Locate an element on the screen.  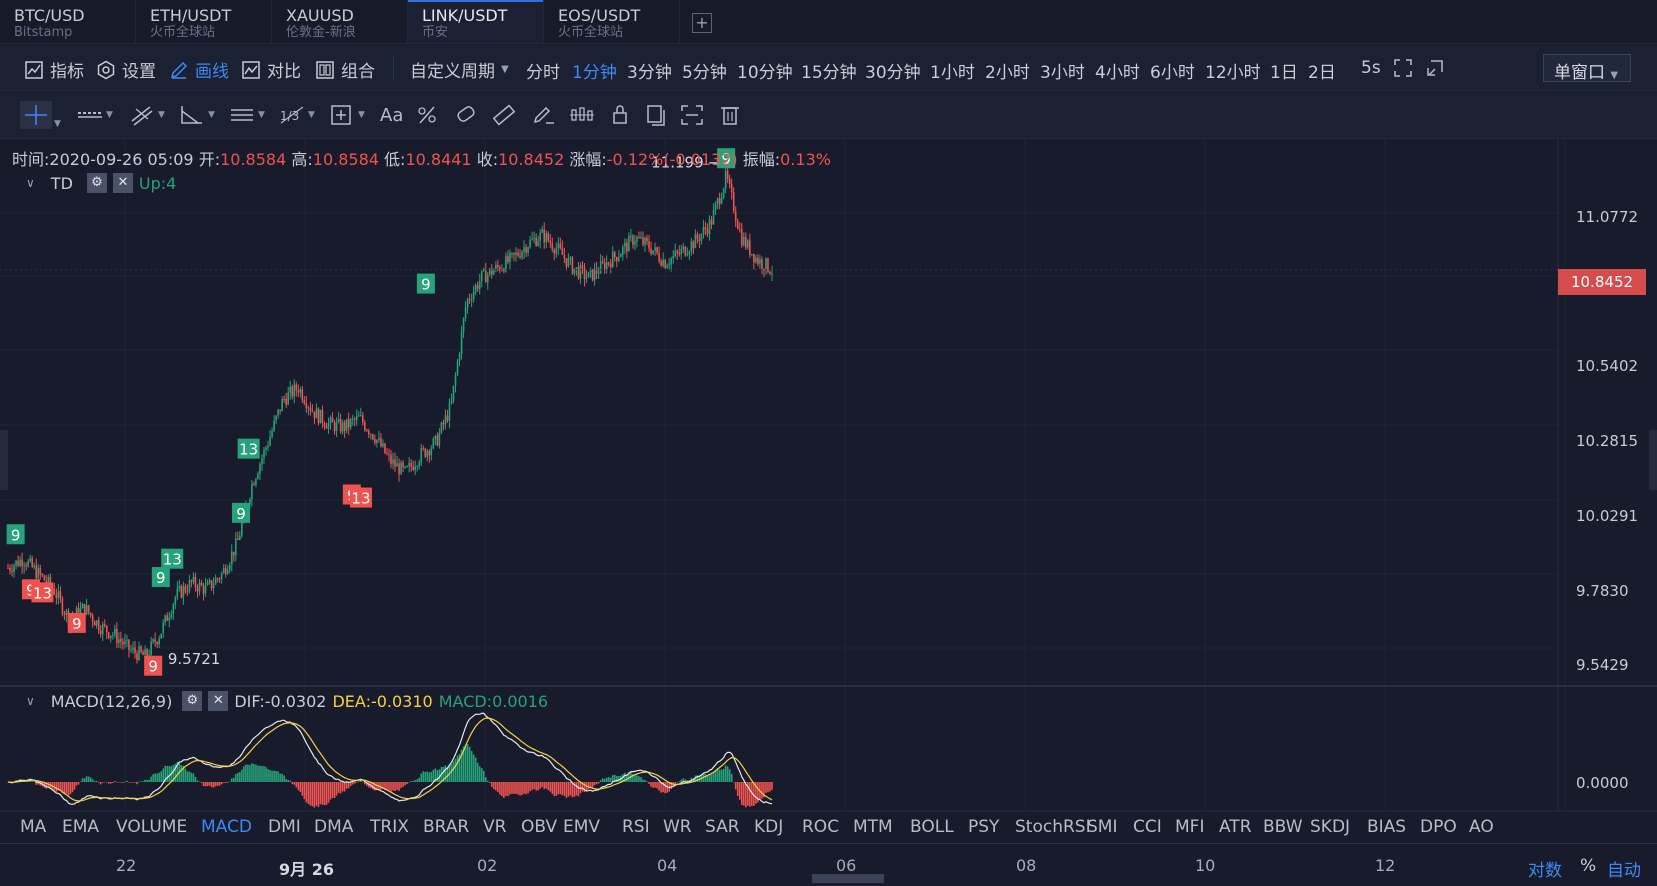
text-tool: Aa is located at coordinates (391, 115).